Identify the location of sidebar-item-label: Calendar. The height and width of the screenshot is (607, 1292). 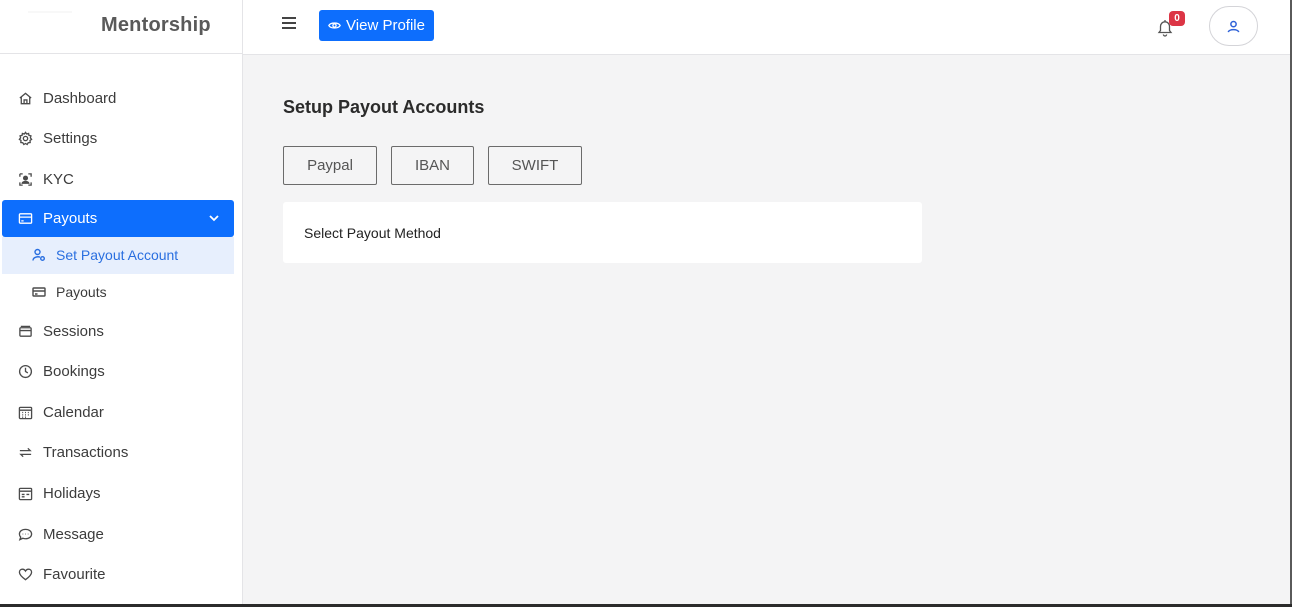
(73, 412).